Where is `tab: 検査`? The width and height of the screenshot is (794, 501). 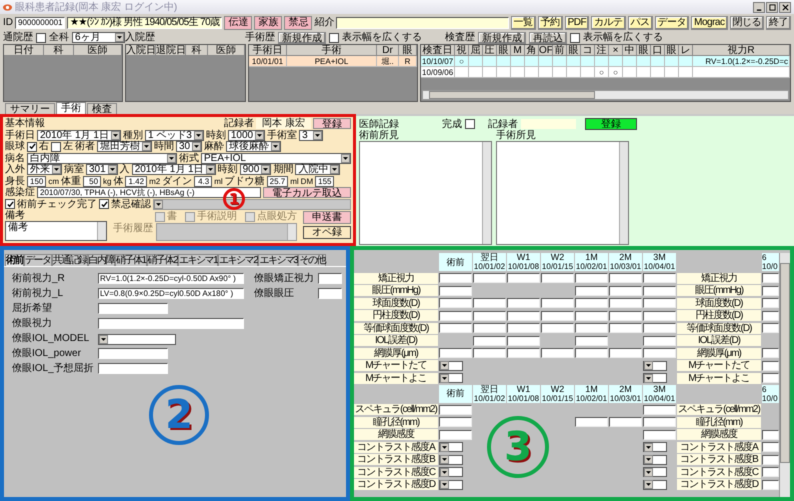
tab: 検査 is located at coordinates (102, 108).